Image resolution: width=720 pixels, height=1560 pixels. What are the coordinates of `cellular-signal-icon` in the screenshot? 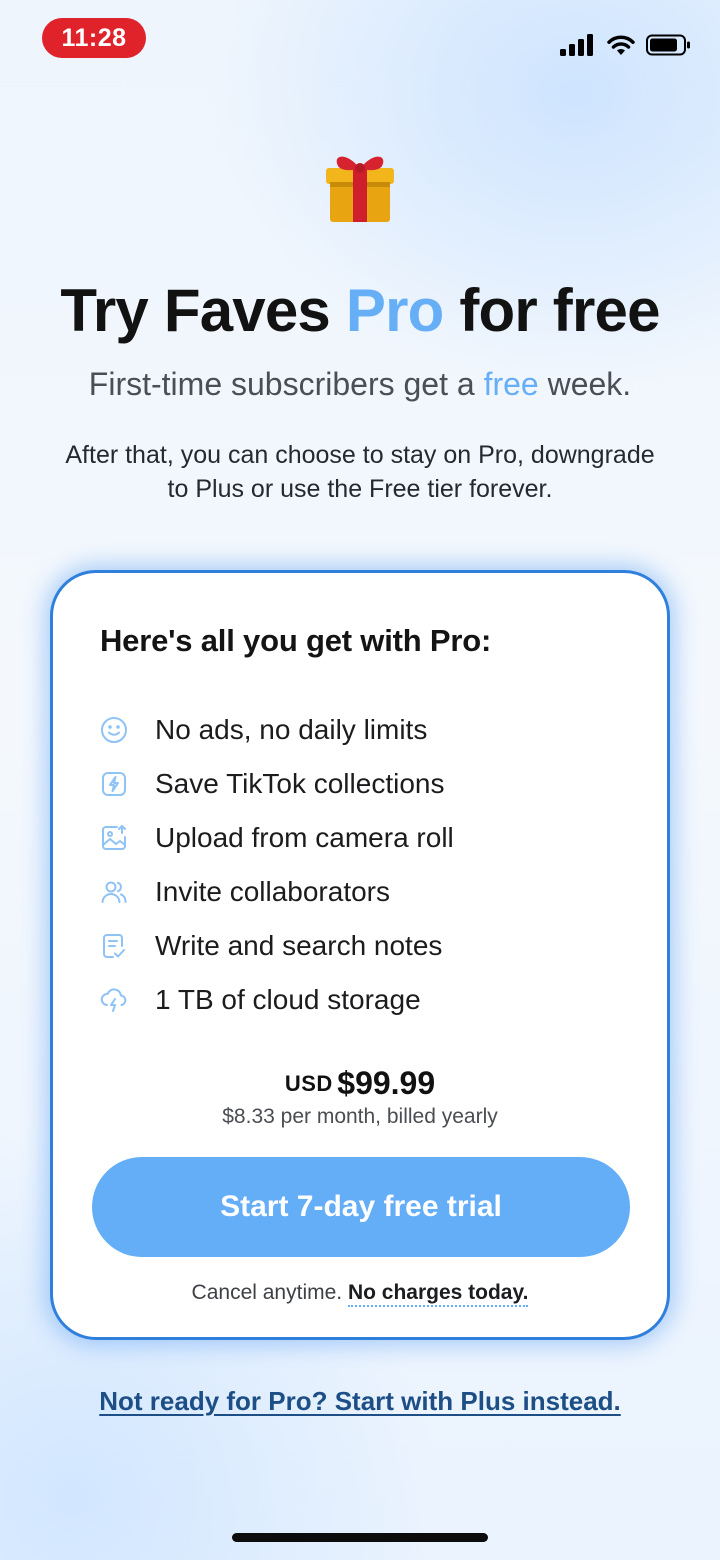 It's located at (576, 45).